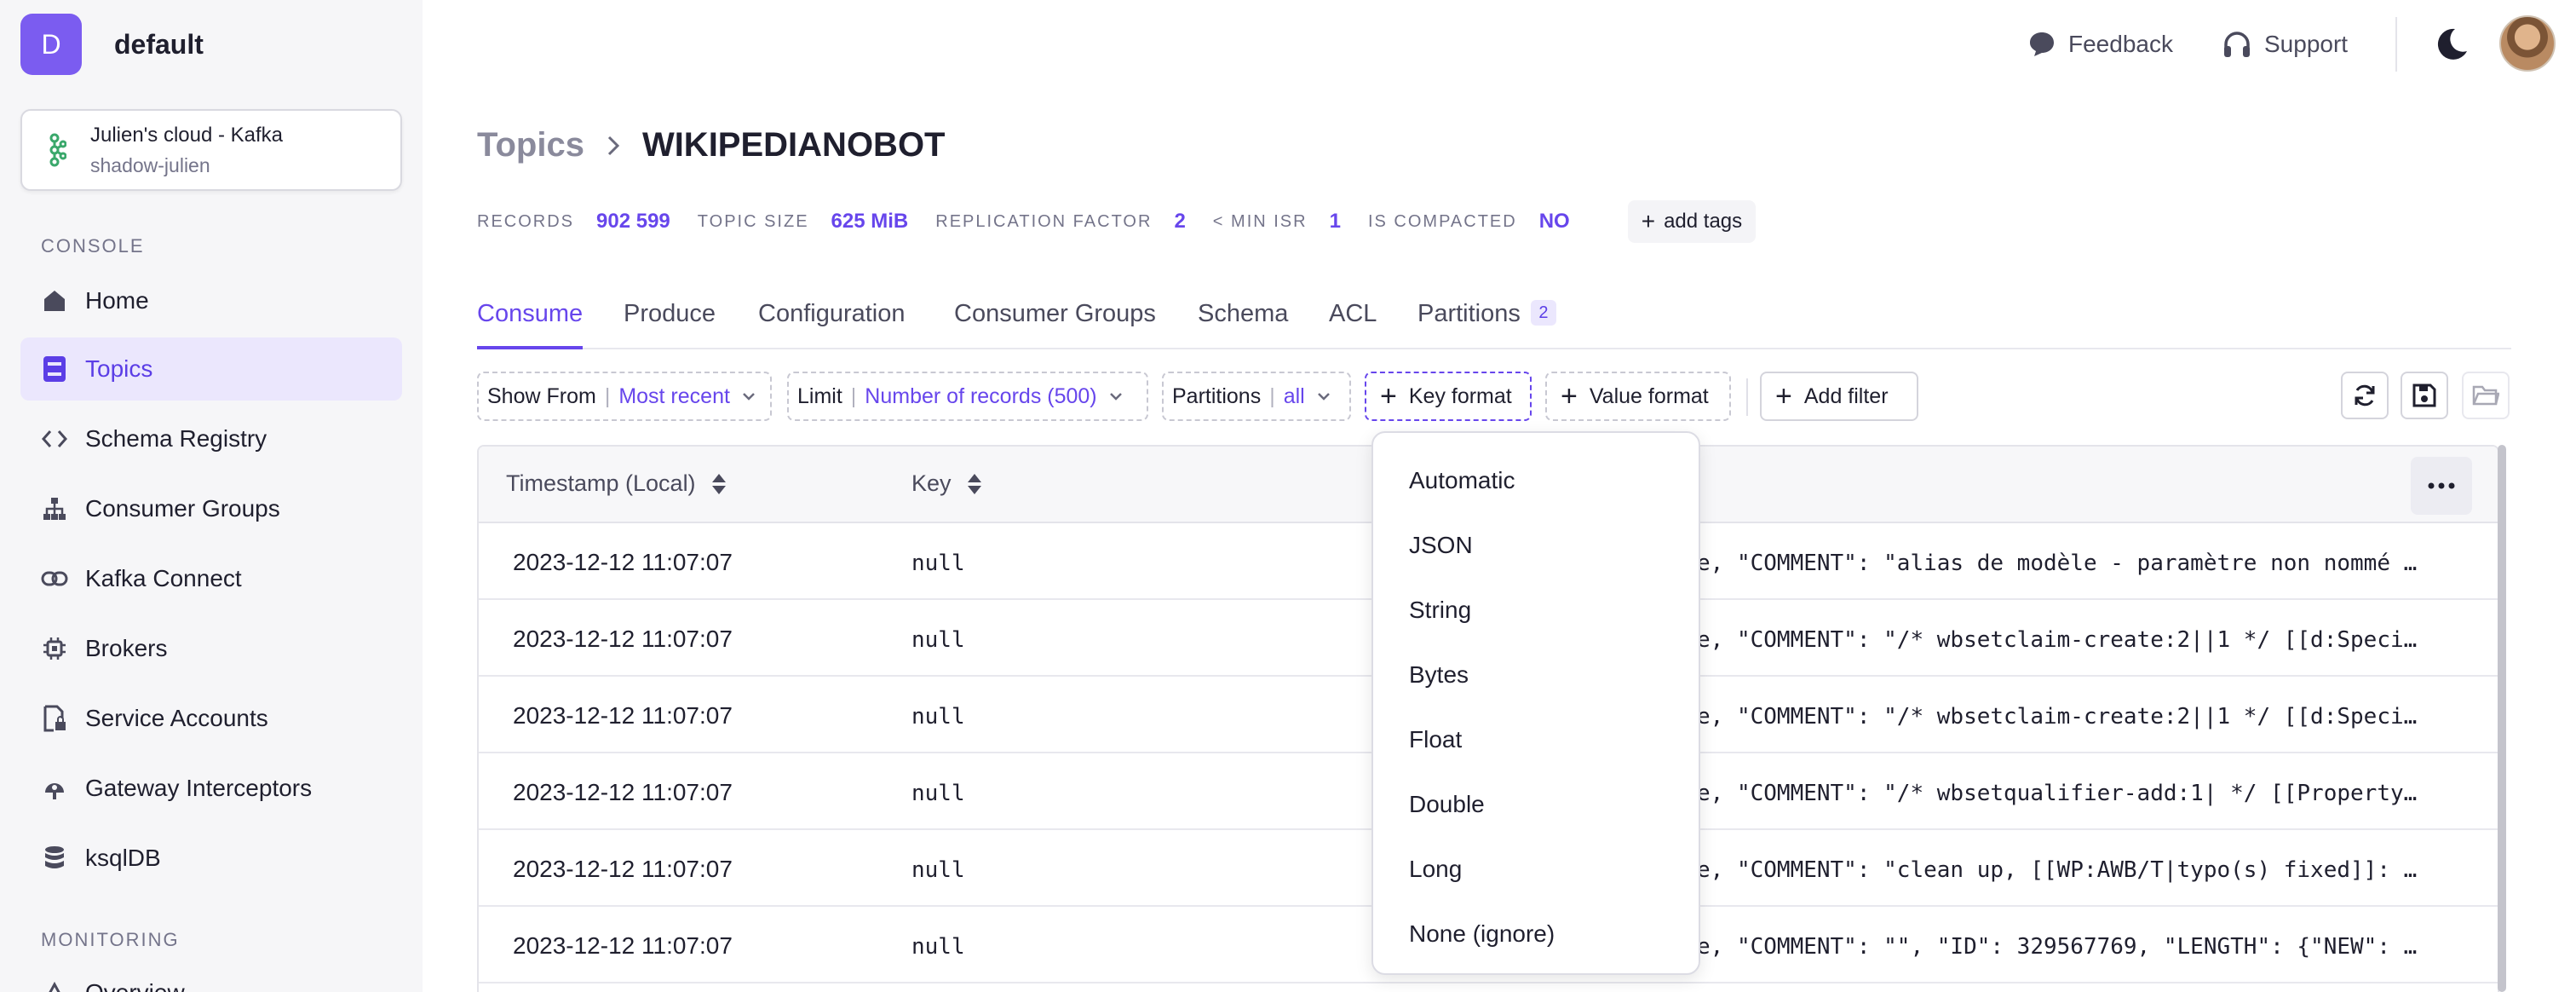 This screenshot has width=2576, height=992. What do you see at coordinates (2452, 44) in the screenshot?
I see `moon-icon` at bounding box center [2452, 44].